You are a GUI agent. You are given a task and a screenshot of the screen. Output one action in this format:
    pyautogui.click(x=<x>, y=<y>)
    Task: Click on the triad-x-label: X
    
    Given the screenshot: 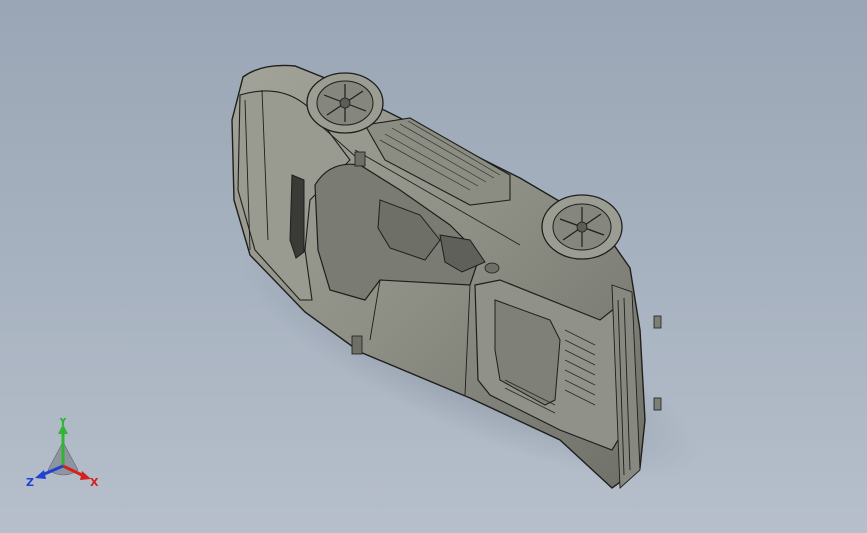 What is the action you would take?
    pyautogui.click(x=94, y=482)
    